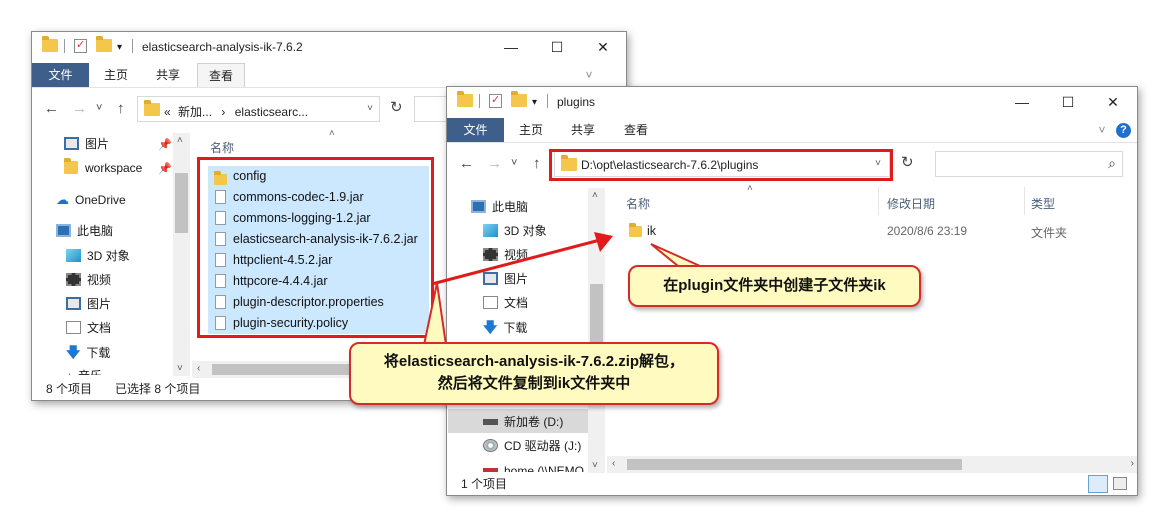 This screenshot has height=514, width=1154. Describe the element at coordinates (533, 466) in the screenshot. I see `nav-network-home: home (\\NEMO` at that location.